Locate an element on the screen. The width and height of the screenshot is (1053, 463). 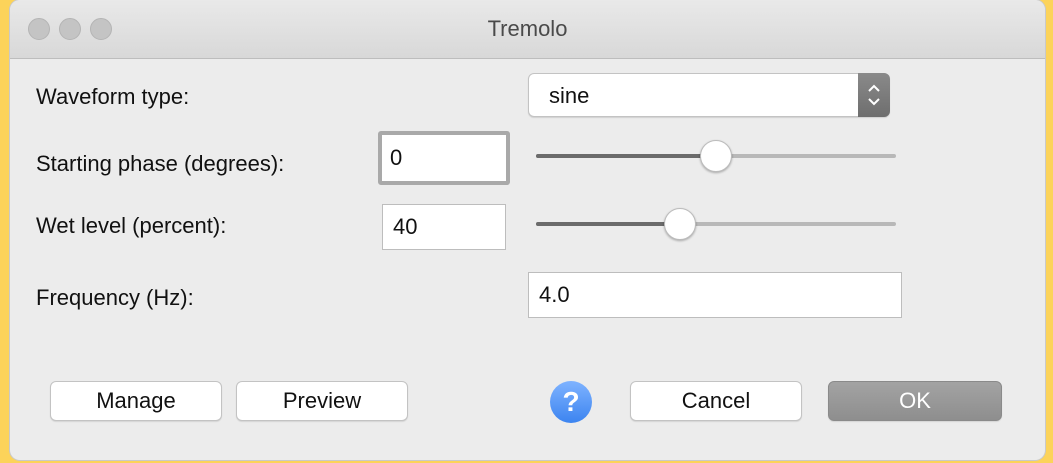
starting-phase-slider is located at coordinates (716, 156).